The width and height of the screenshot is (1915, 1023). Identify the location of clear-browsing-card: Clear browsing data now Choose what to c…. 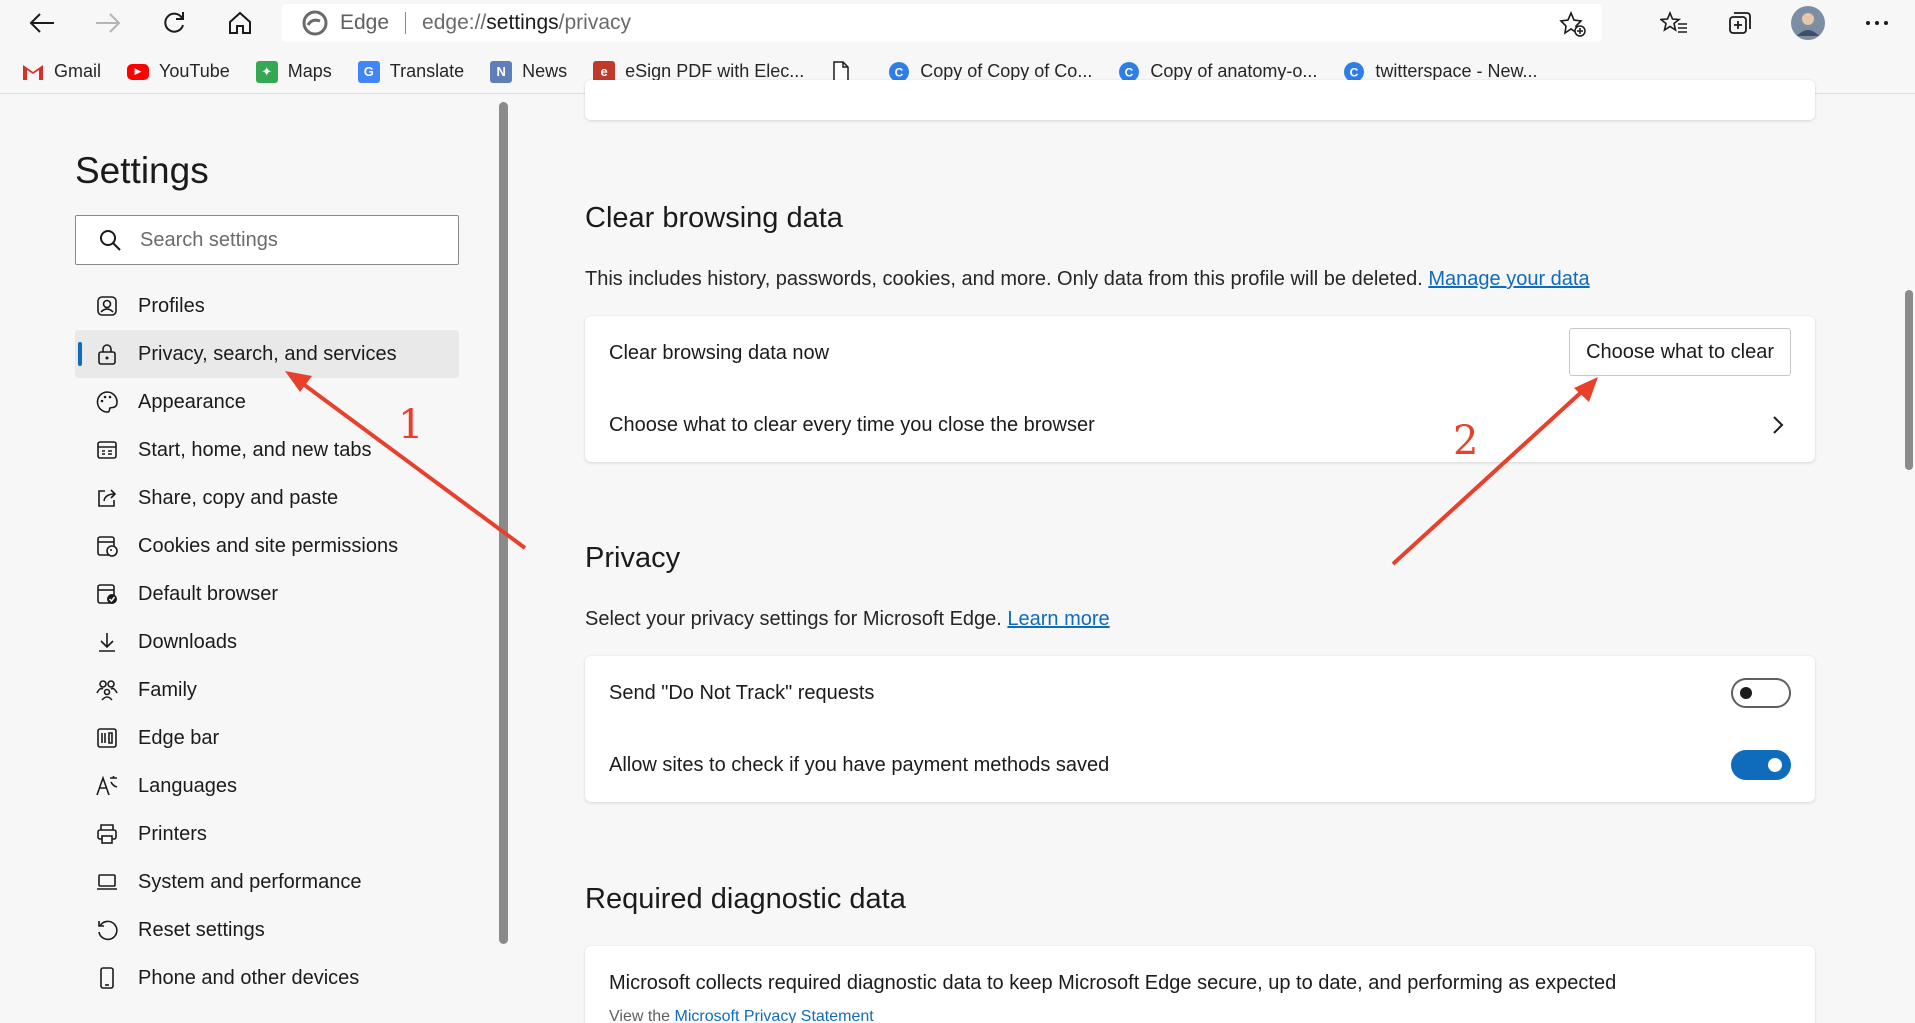
(1200, 389).